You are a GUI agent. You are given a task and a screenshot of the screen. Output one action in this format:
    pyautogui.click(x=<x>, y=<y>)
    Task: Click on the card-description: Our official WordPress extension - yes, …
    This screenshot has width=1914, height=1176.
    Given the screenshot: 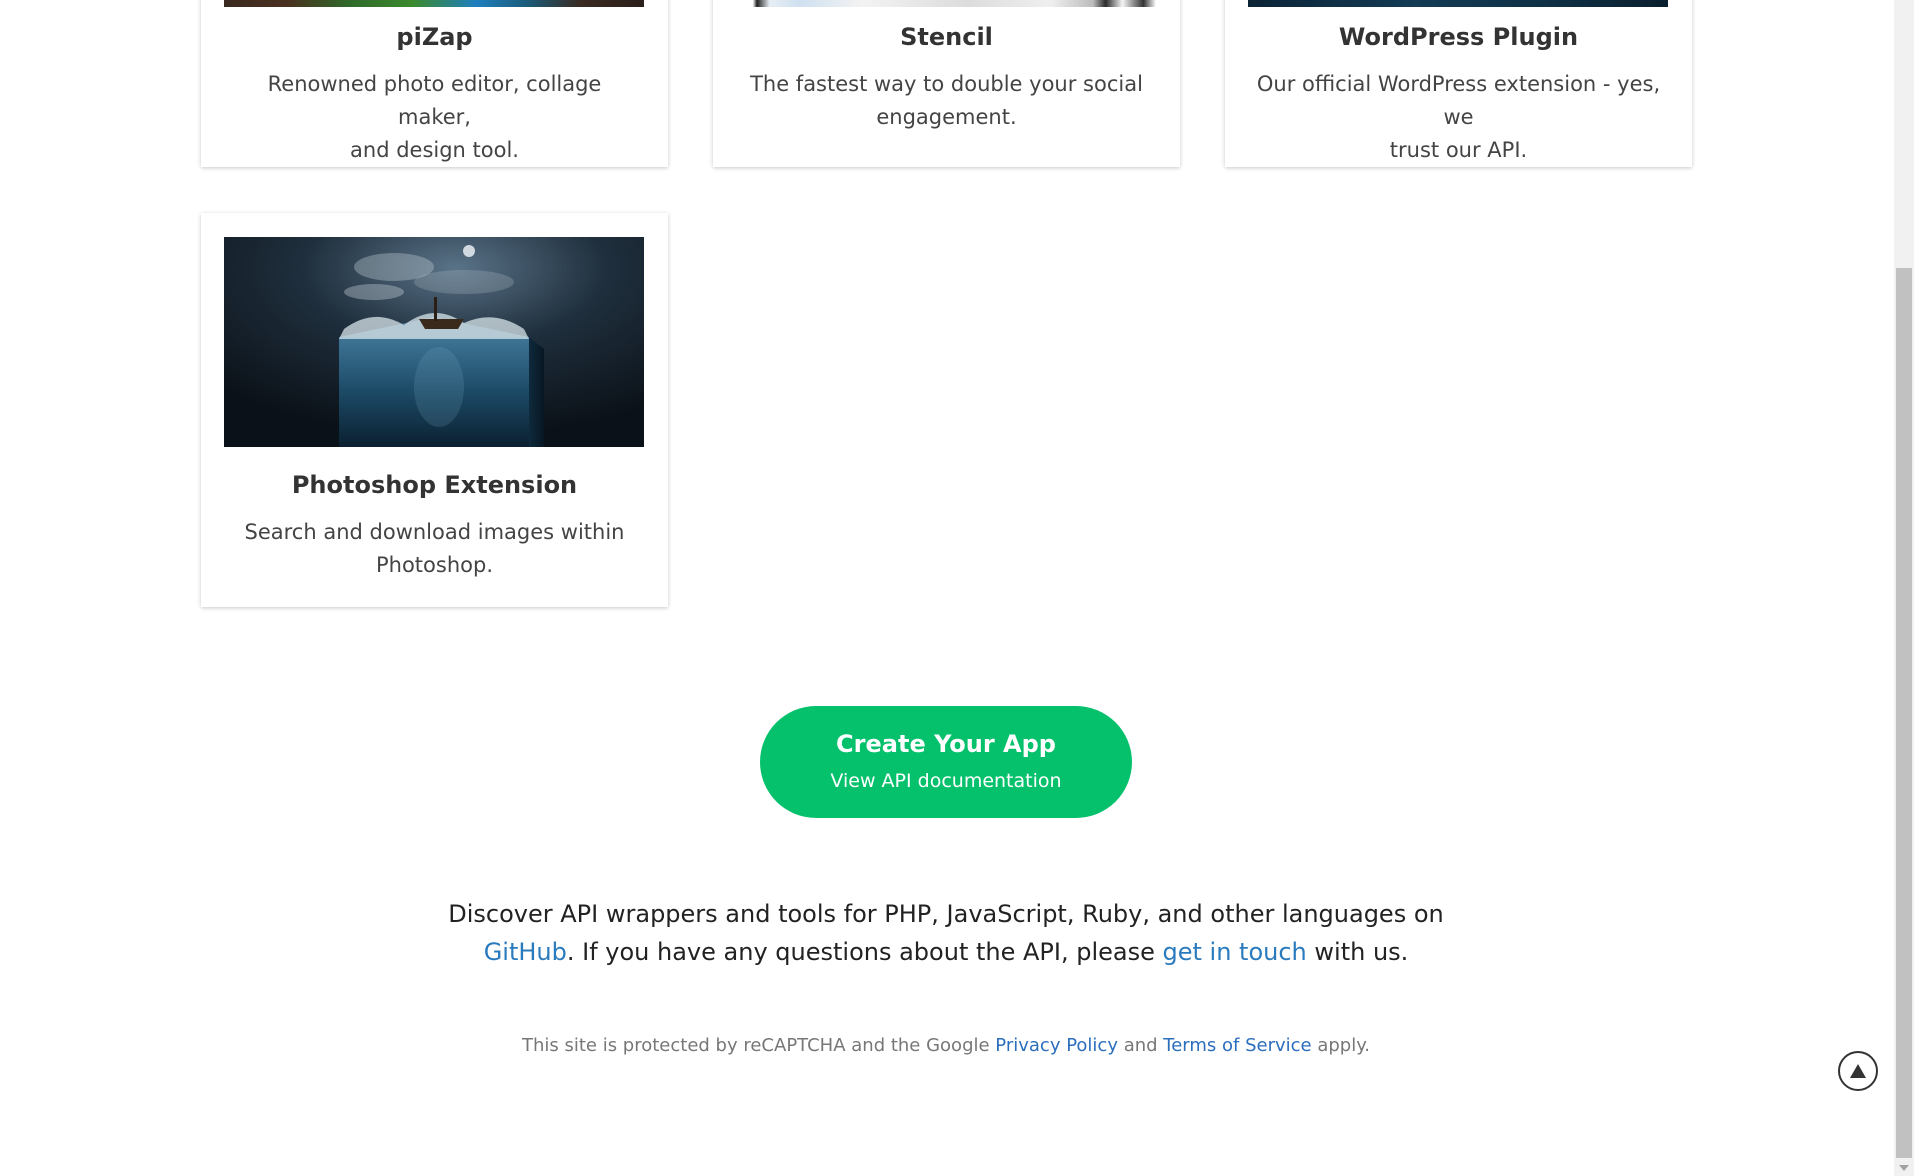 What is the action you would take?
    pyautogui.click(x=1458, y=117)
    